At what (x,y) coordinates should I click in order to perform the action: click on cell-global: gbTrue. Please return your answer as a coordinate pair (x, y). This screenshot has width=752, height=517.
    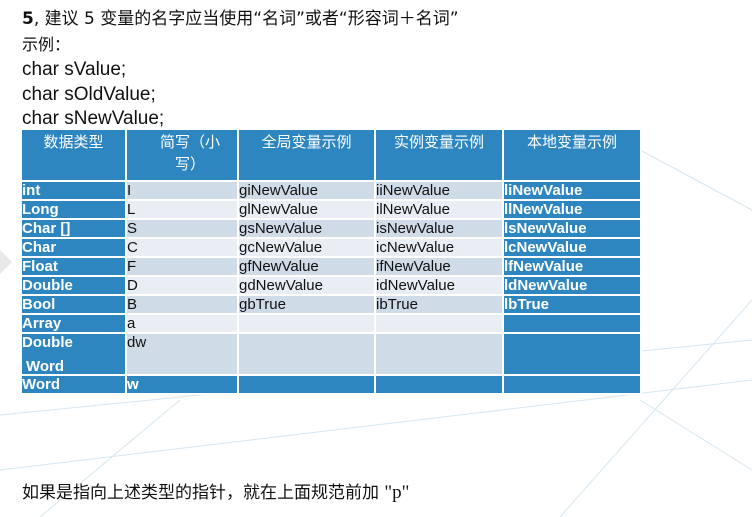
    Looking at the image, I should click on (306, 304).